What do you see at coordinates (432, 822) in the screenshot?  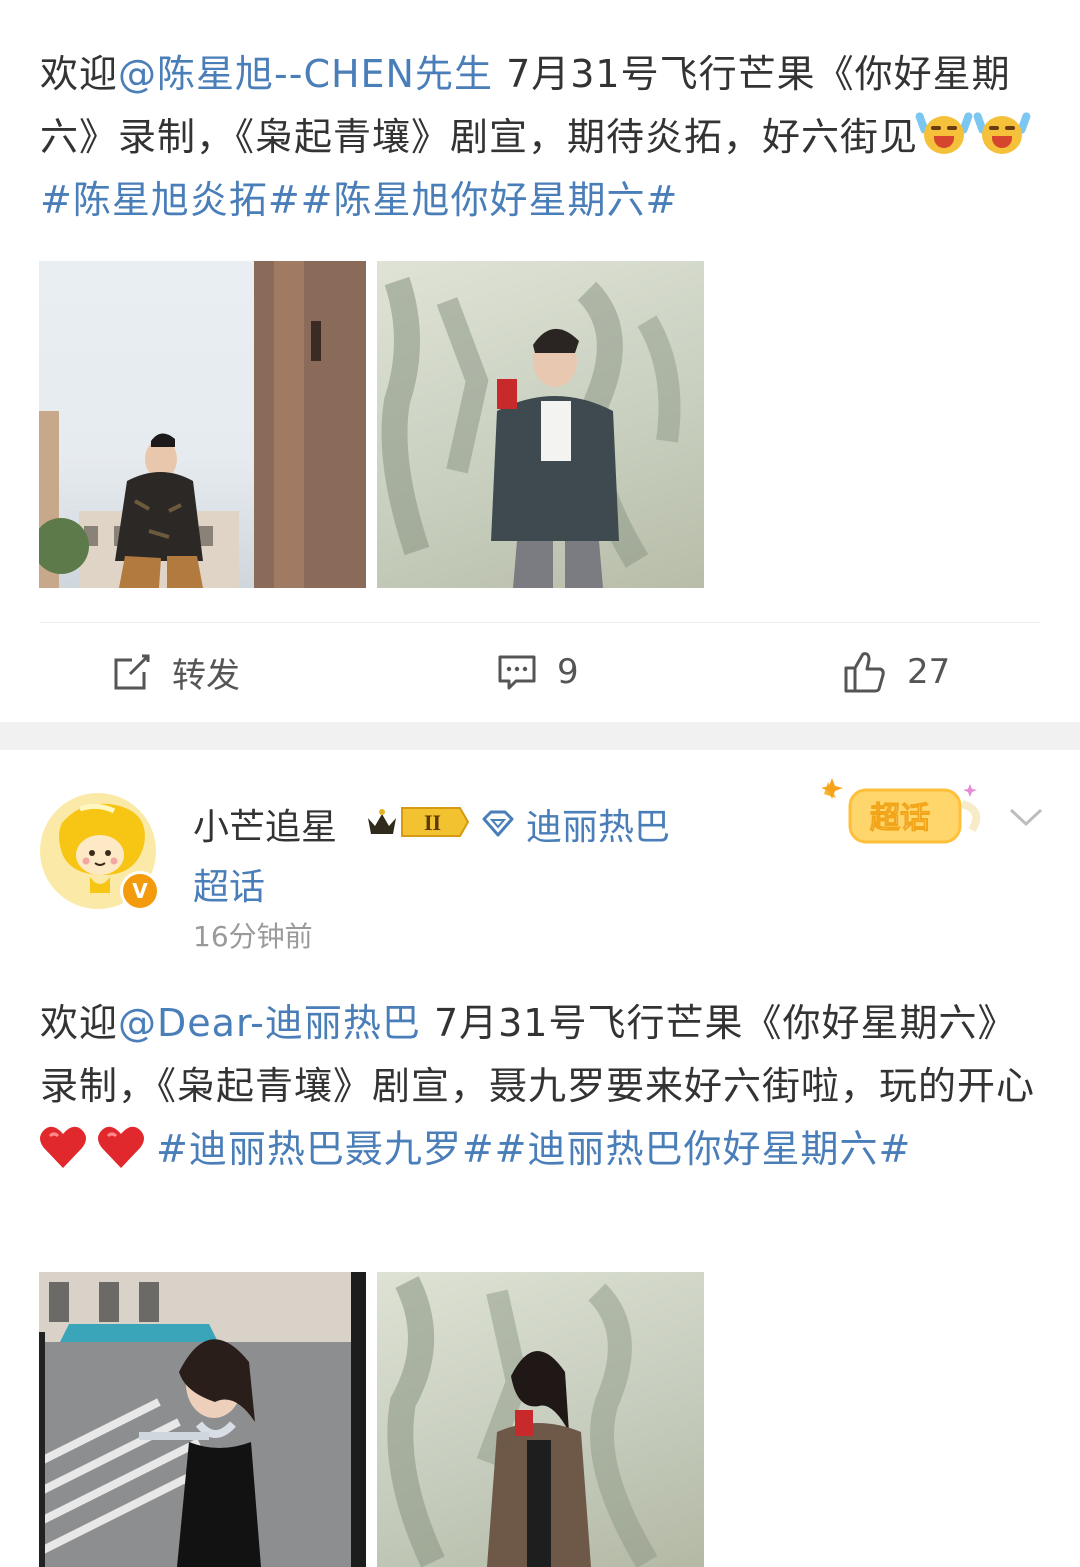 I see `level-text: II` at bounding box center [432, 822].